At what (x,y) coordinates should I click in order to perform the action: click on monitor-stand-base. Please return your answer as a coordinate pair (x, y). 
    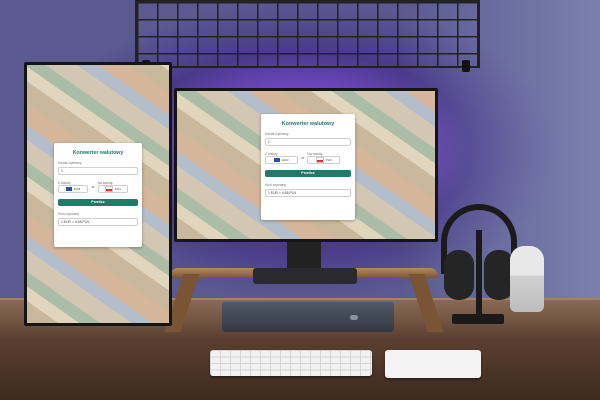
    Looking at the image, I should click on (305, 276).